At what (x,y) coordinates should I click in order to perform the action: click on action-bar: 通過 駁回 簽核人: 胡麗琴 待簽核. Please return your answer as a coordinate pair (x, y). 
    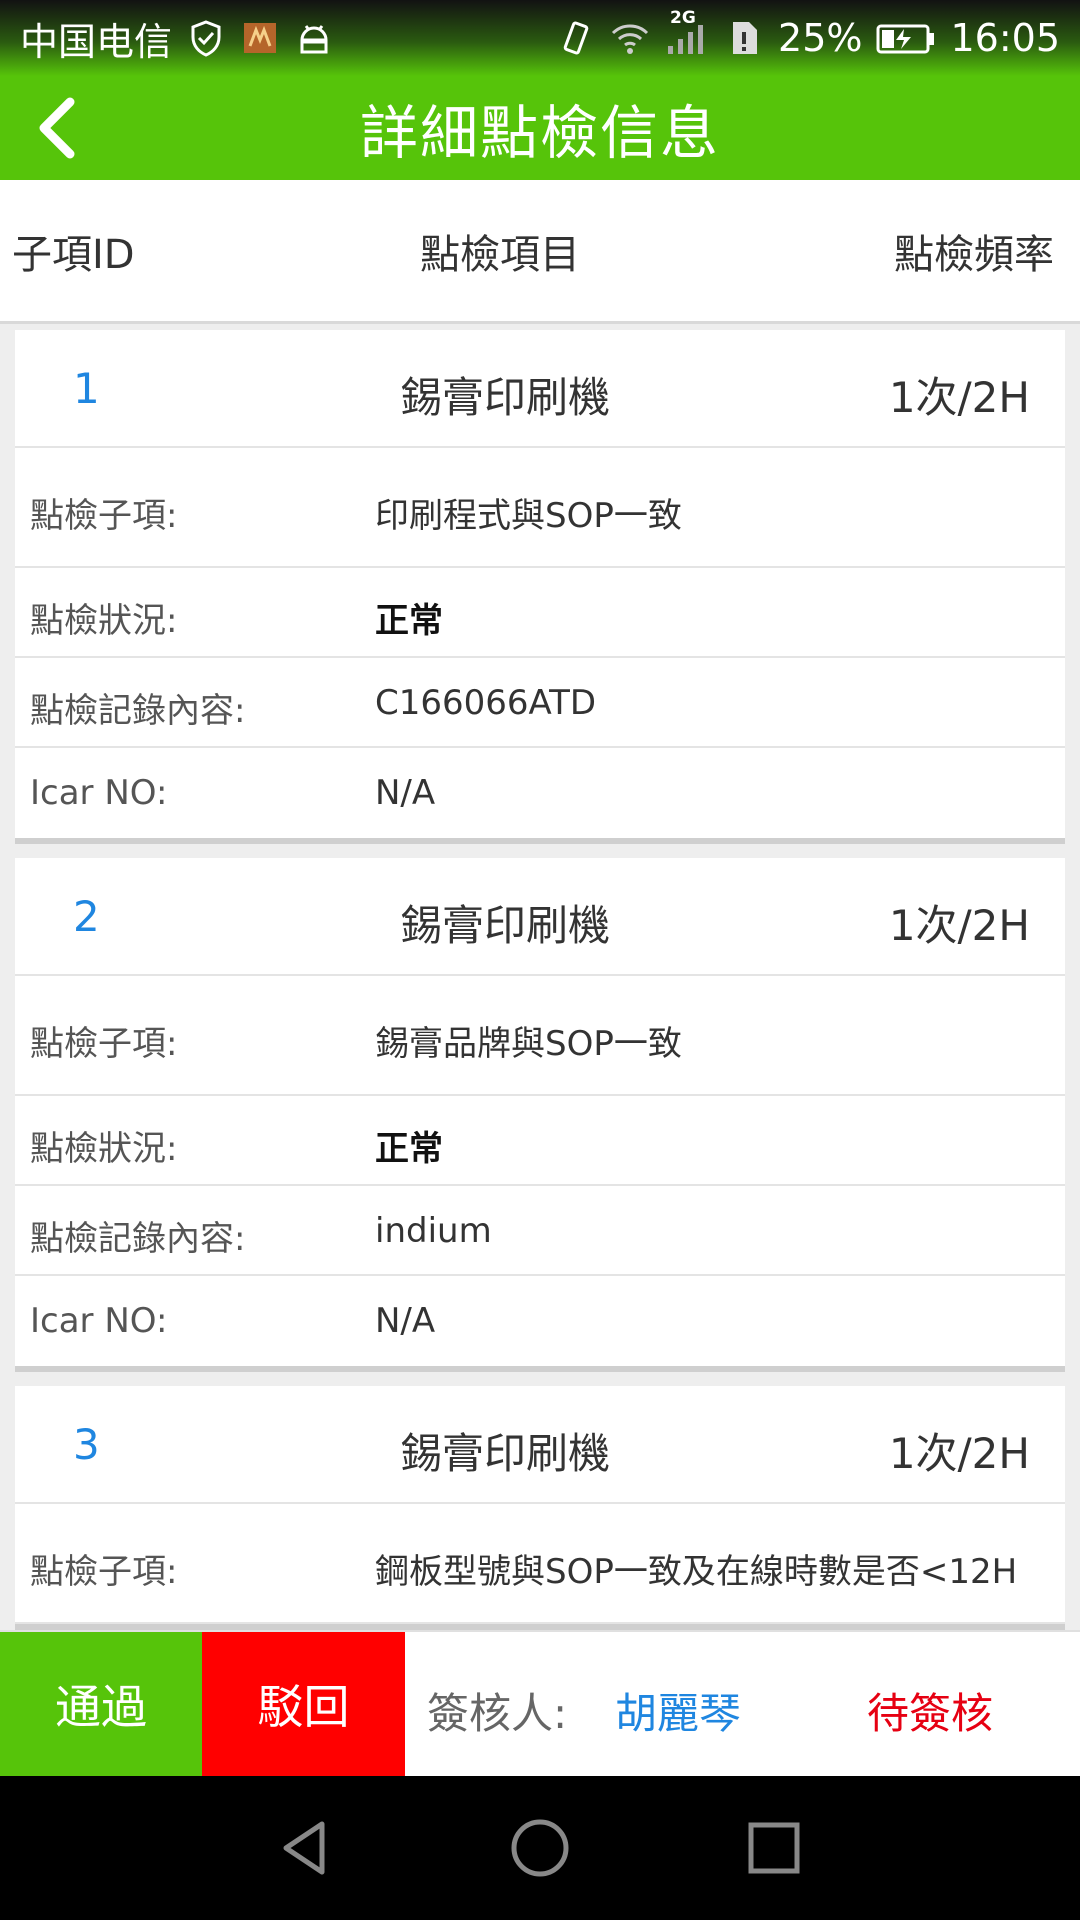
    Looking at the image, I should click on (540, 1703).